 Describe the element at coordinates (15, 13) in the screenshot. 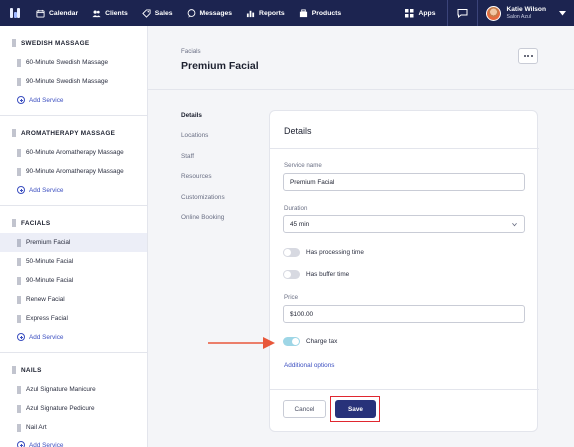

I see `app-logo` at that location.